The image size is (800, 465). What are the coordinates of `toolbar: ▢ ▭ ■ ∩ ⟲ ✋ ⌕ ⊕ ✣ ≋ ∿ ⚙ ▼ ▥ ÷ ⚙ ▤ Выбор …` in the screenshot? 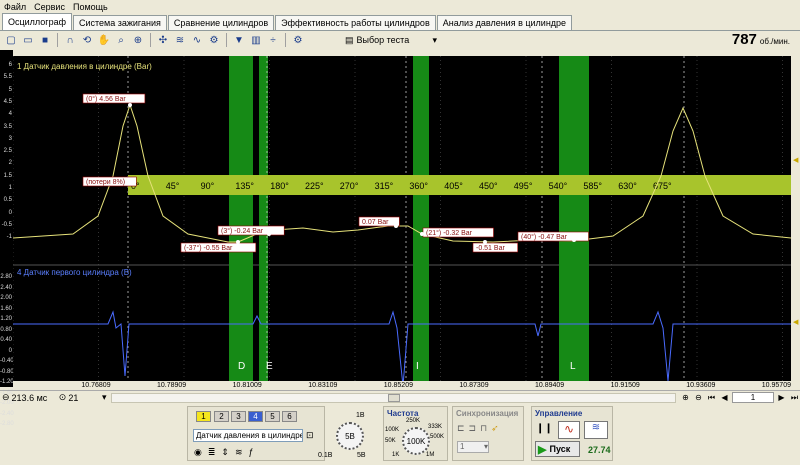 It's located at (400, 40).